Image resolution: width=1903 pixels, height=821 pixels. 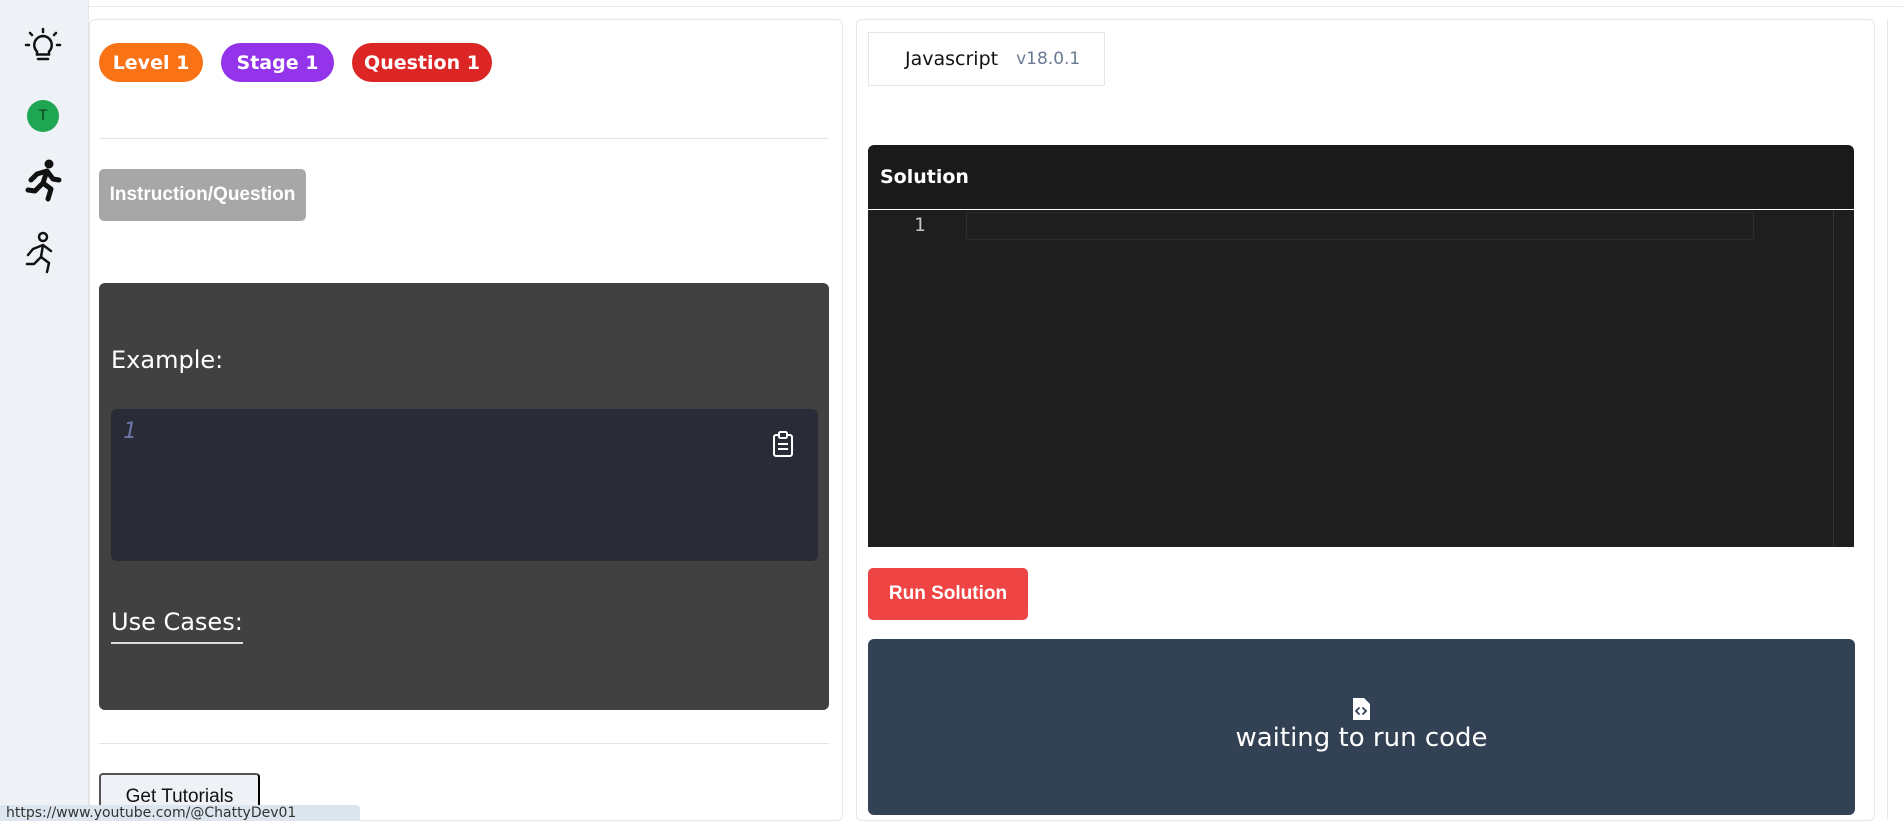 I want to click on lightbulb-icon, so click(x=43, y=46).